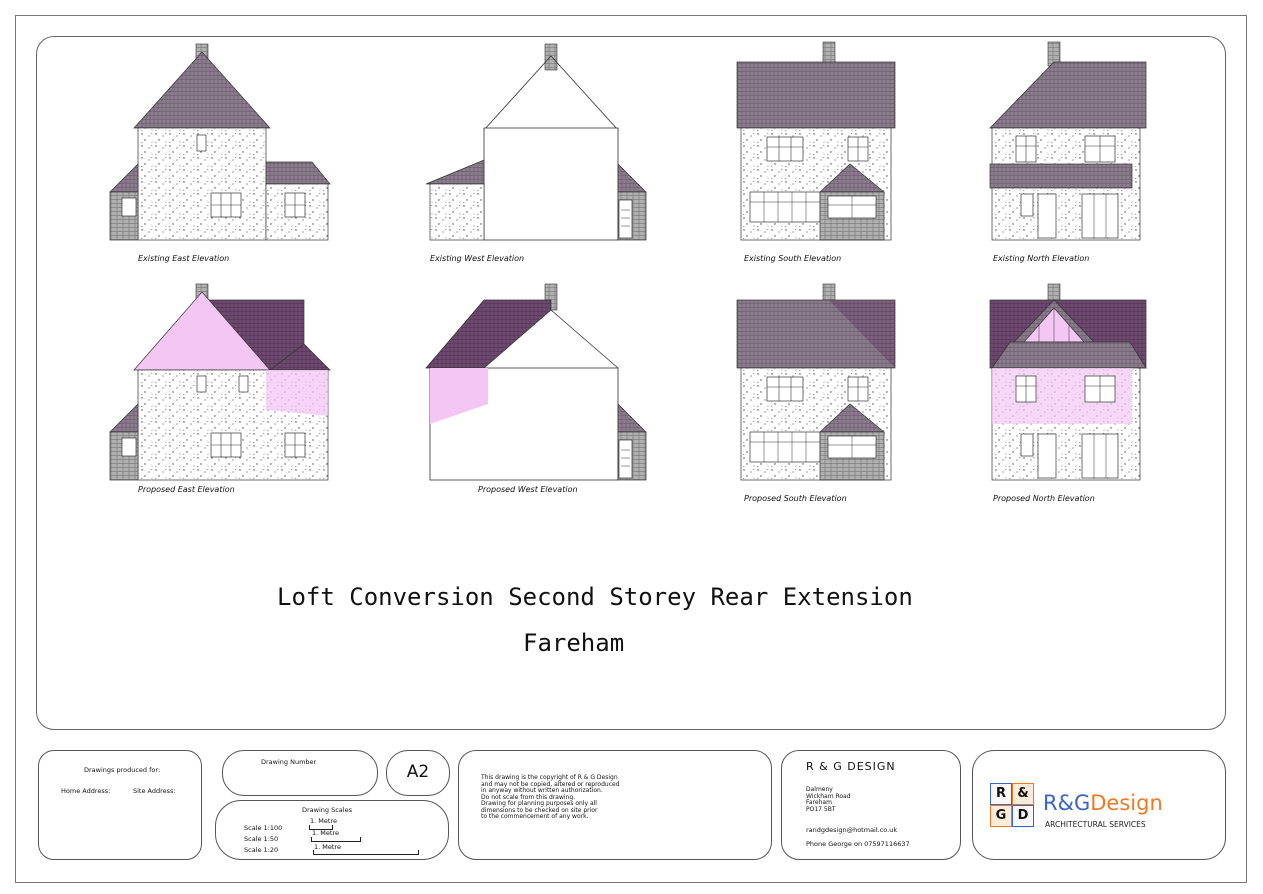  Describe the element at coordinates (528, 489) in the screenshot. I see `caption-proposed-west: Proposed West Elevation` at that location.